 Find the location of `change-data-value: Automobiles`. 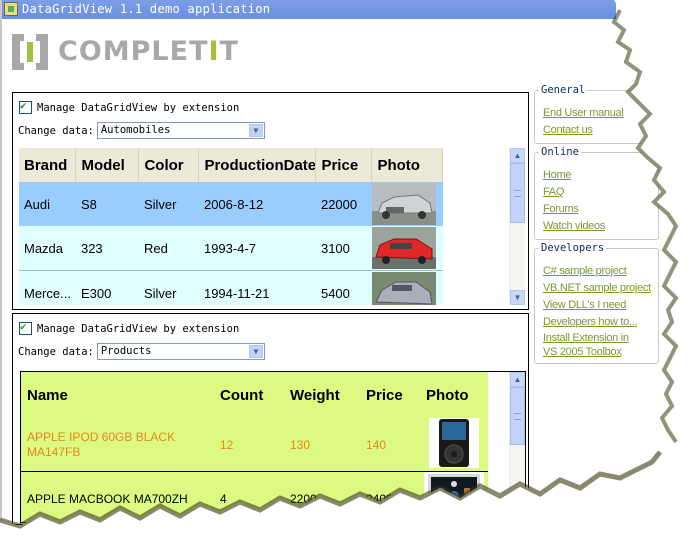

change-data-value: Automobiles is located at coordinates (135, 130).